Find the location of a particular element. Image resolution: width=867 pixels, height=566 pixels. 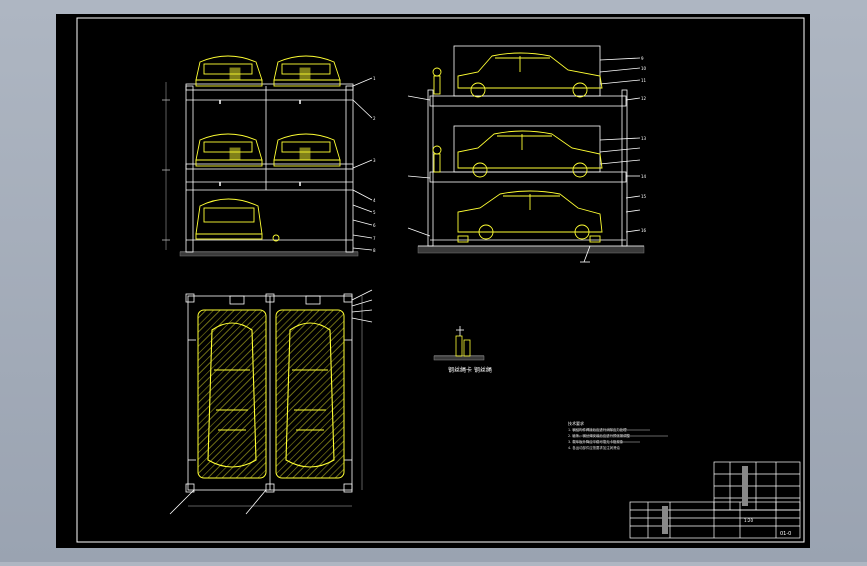

callout-13: 13 is located at coordinates (644, 138).